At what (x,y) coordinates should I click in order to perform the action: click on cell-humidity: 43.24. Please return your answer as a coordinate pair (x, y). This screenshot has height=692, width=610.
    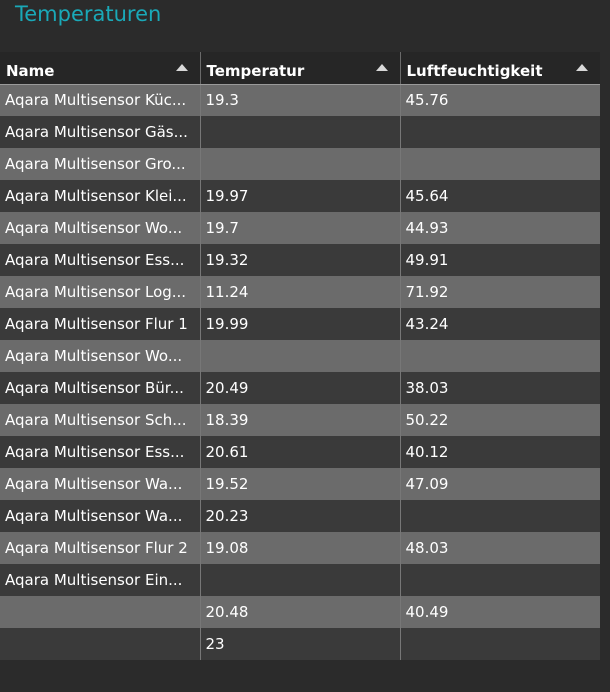
    Looking at the image, I should click on (499, 324).